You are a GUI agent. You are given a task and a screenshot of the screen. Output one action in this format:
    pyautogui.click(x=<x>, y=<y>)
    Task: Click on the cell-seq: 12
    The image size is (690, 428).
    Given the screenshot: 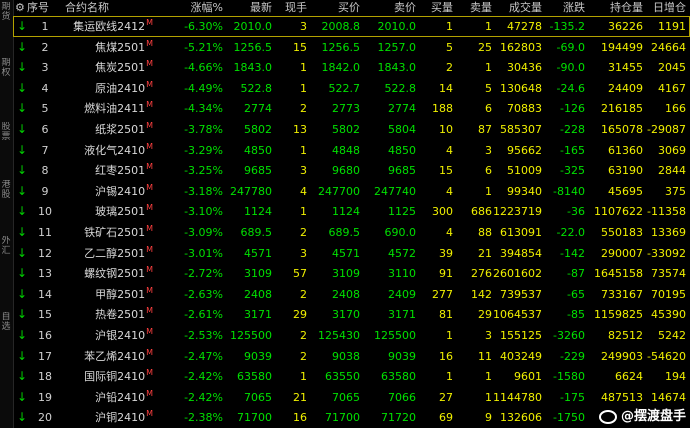 What is the action you would take?
    pyautogui.click(x=45, y=253)
    